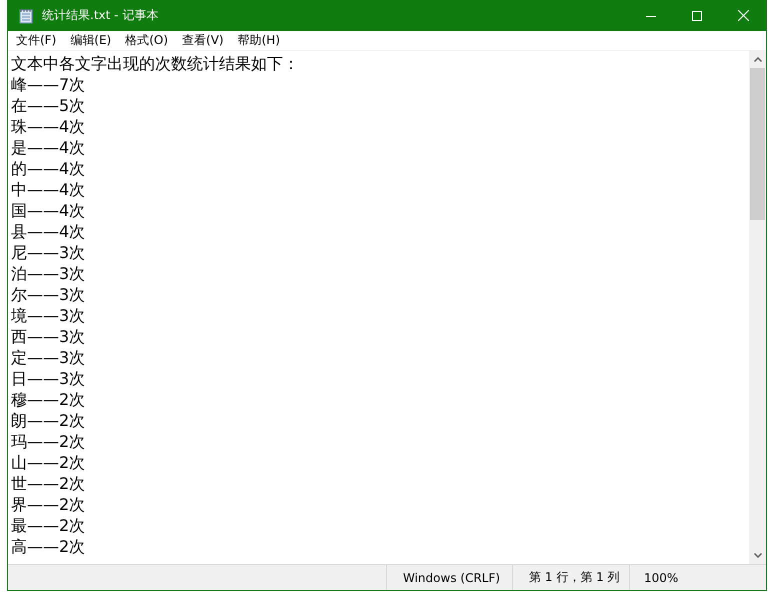 This screenshot has width=774, height=598. I want to click on text-line: 中——4次, so click(48, 189).